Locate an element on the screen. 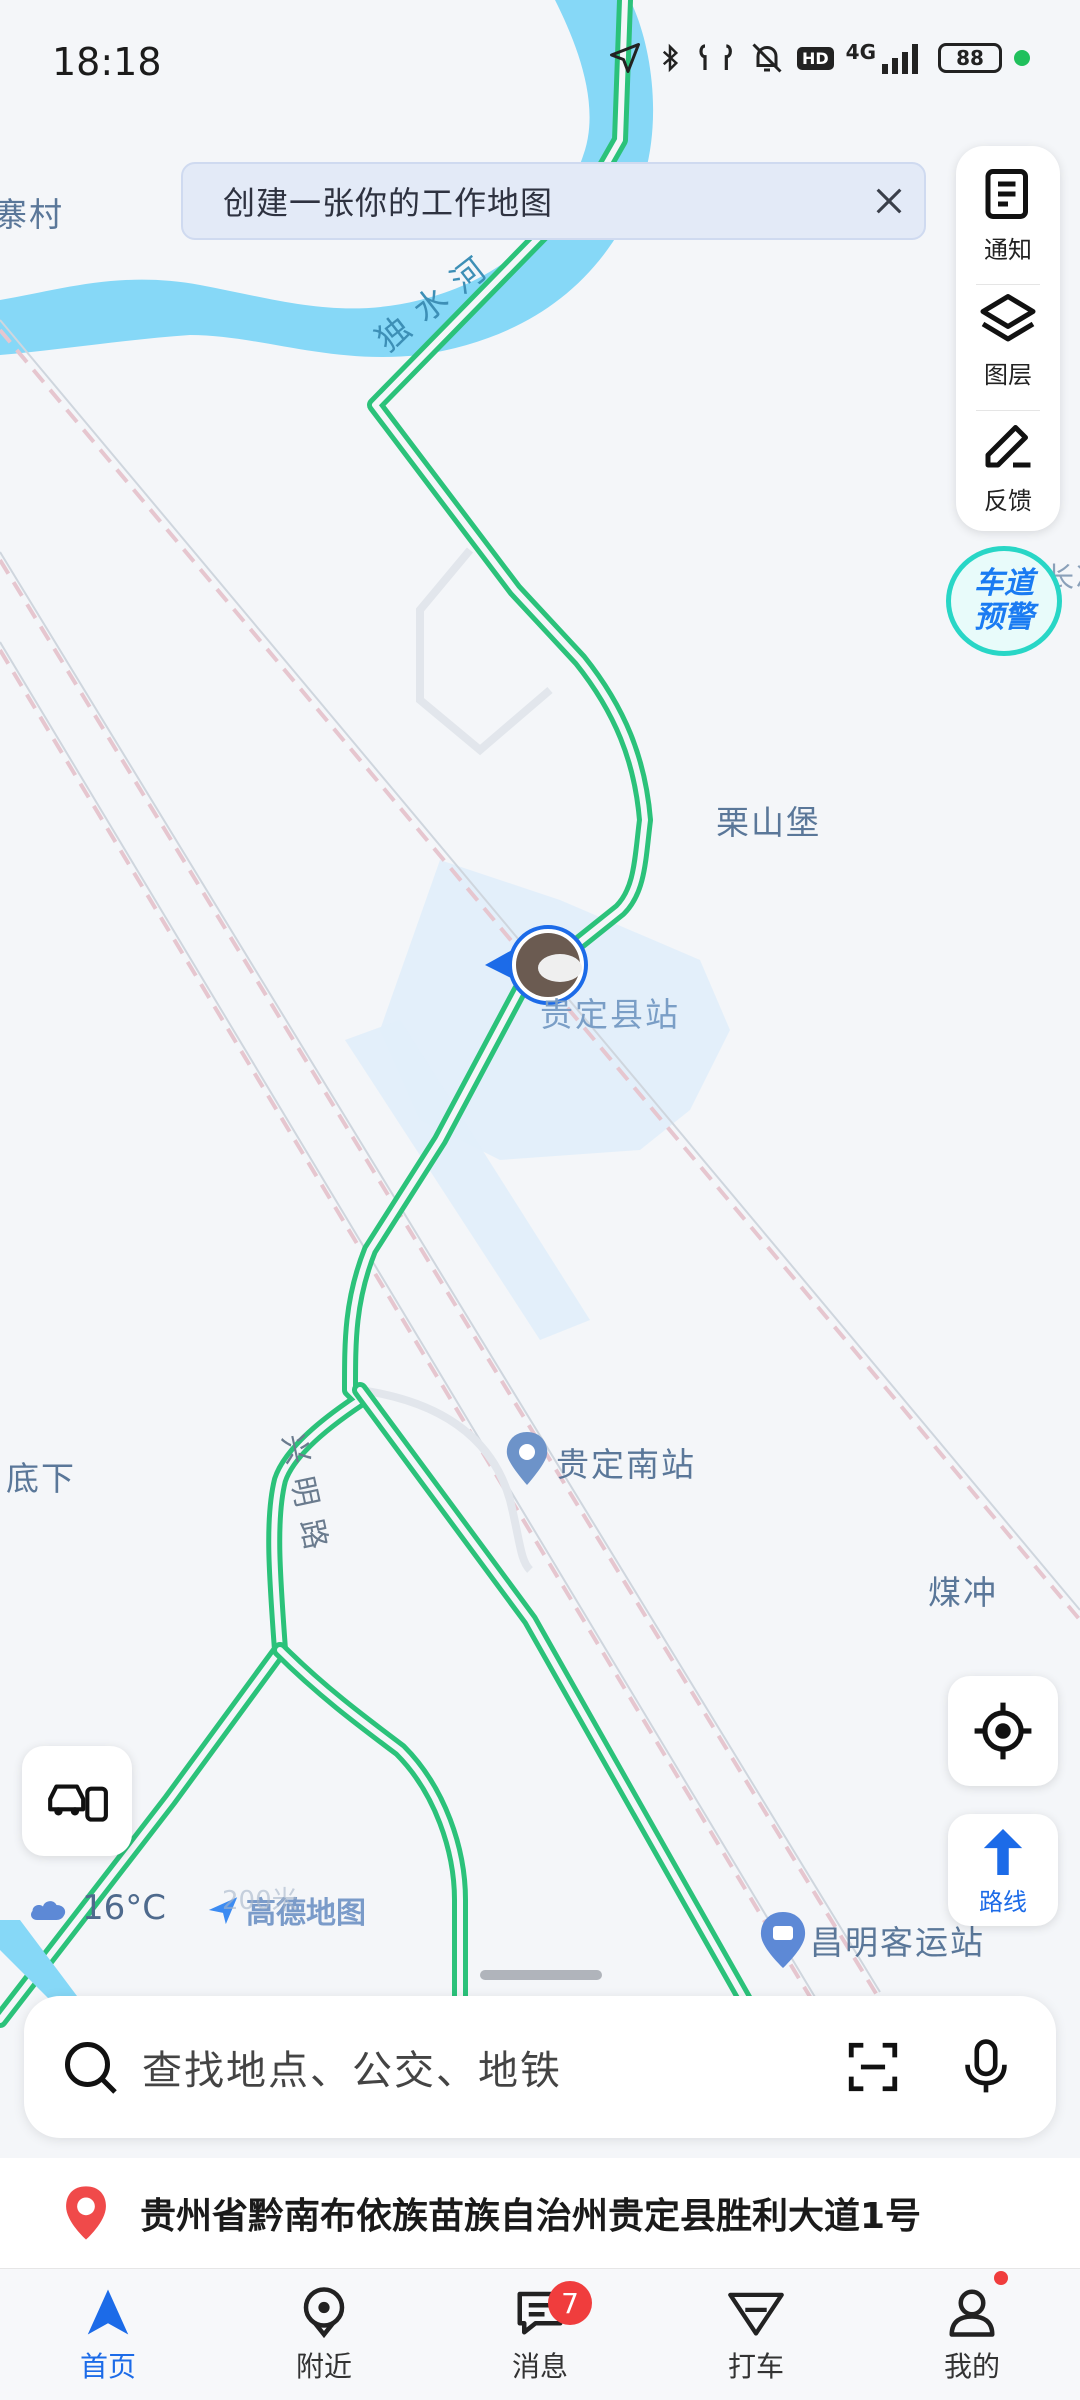  location-arrow-icon is located at coordinates (624, 58).